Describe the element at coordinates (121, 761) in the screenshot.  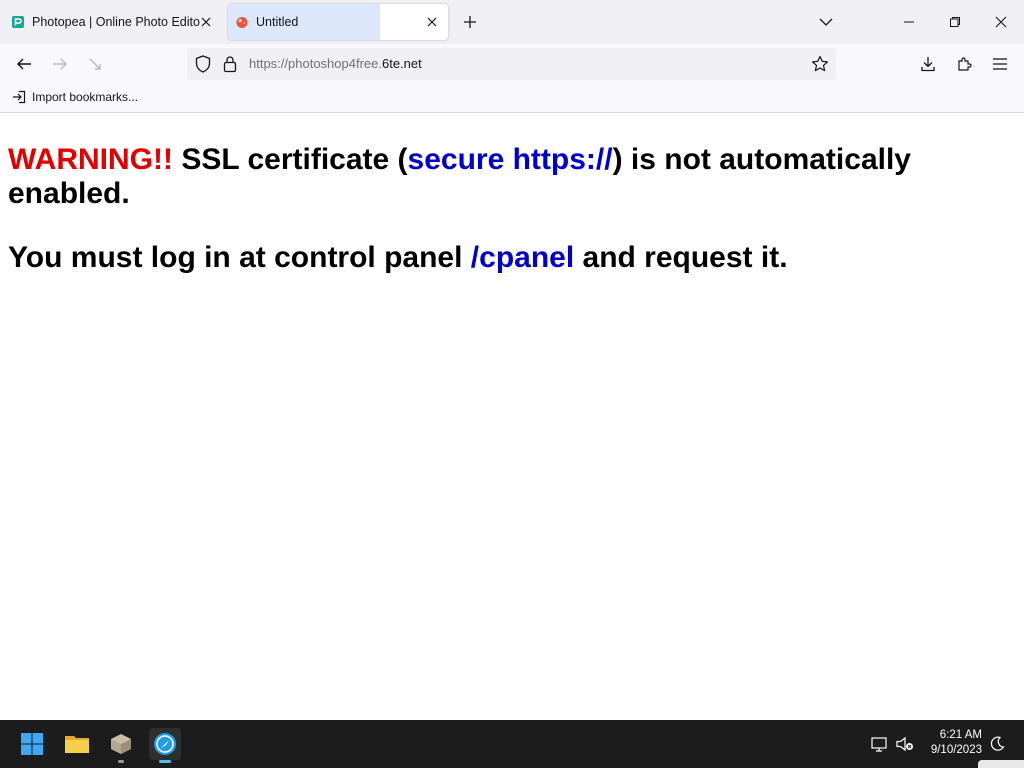
I see `running-indicator` at that location.